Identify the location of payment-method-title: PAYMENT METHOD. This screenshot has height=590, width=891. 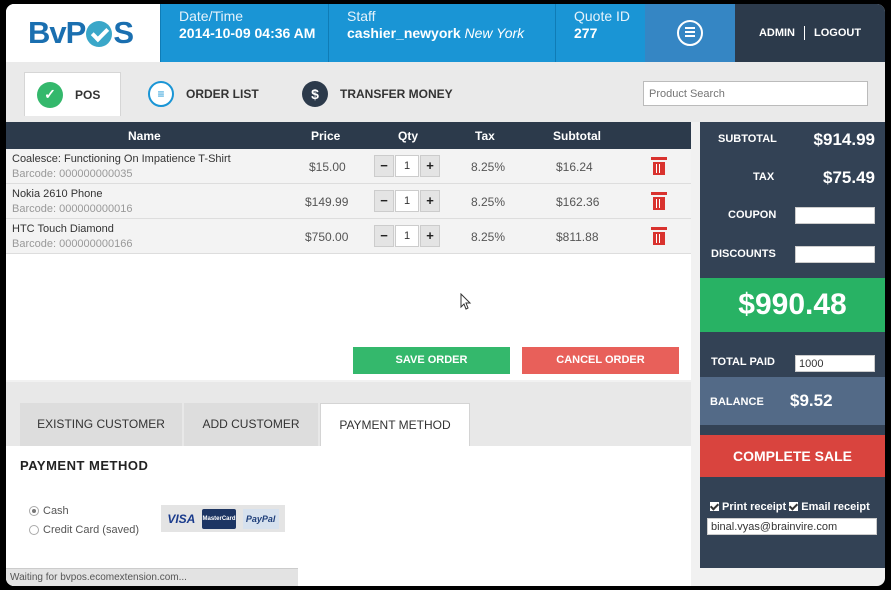
(84, 465).